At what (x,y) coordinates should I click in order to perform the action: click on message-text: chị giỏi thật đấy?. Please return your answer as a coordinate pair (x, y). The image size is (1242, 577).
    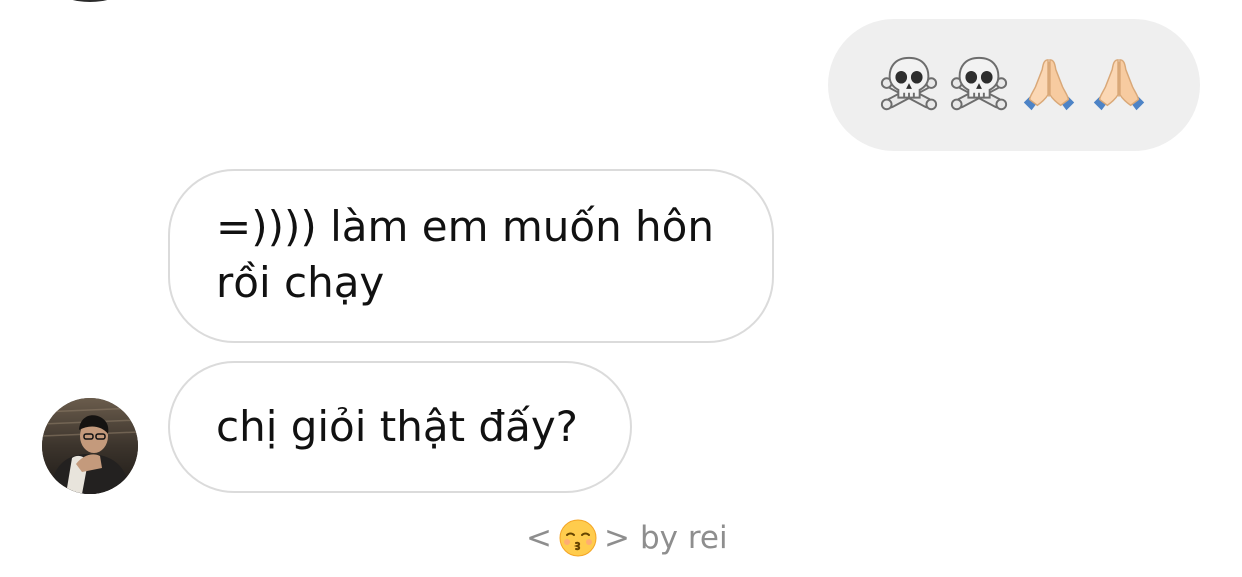
    Looking at the image, I should click on (397, 426).